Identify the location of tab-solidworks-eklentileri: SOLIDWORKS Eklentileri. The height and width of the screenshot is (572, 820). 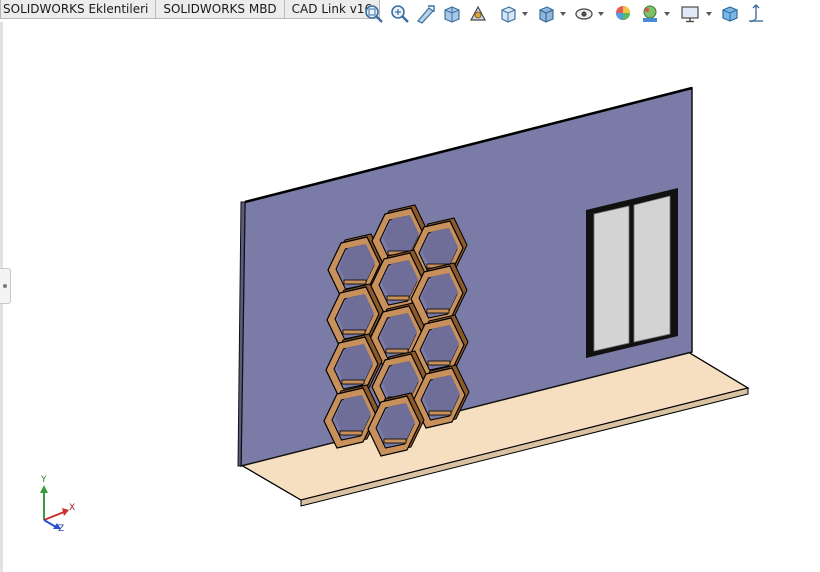
(78, 9).